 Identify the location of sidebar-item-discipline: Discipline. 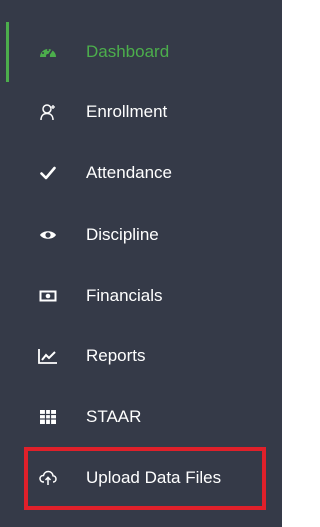
(141, 235).